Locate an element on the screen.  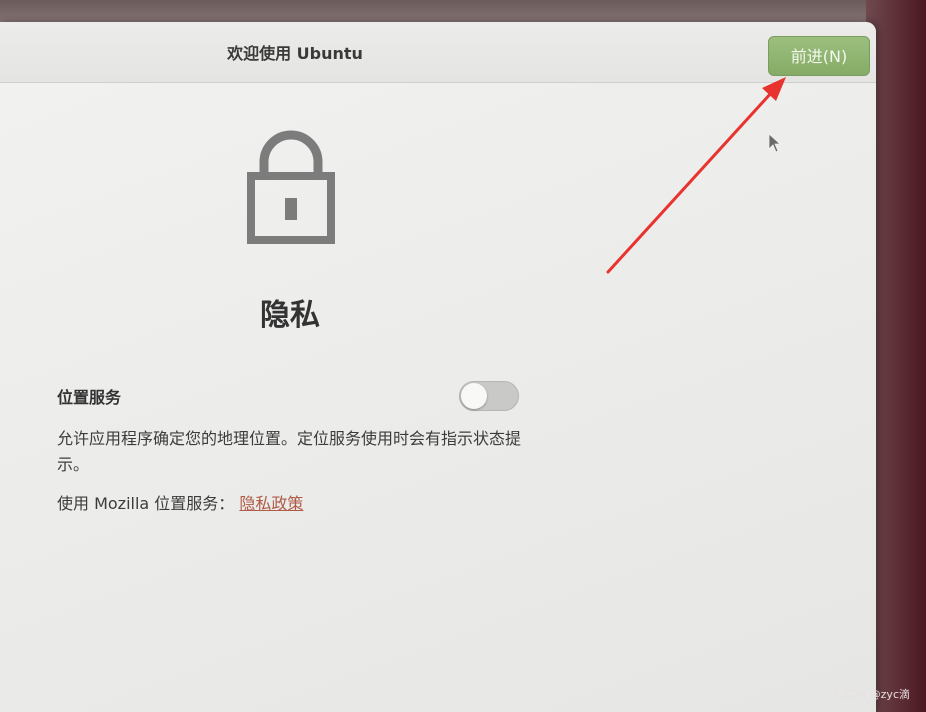
watermark: CSDN @zyc滴 is located at coordinates (872, 694).